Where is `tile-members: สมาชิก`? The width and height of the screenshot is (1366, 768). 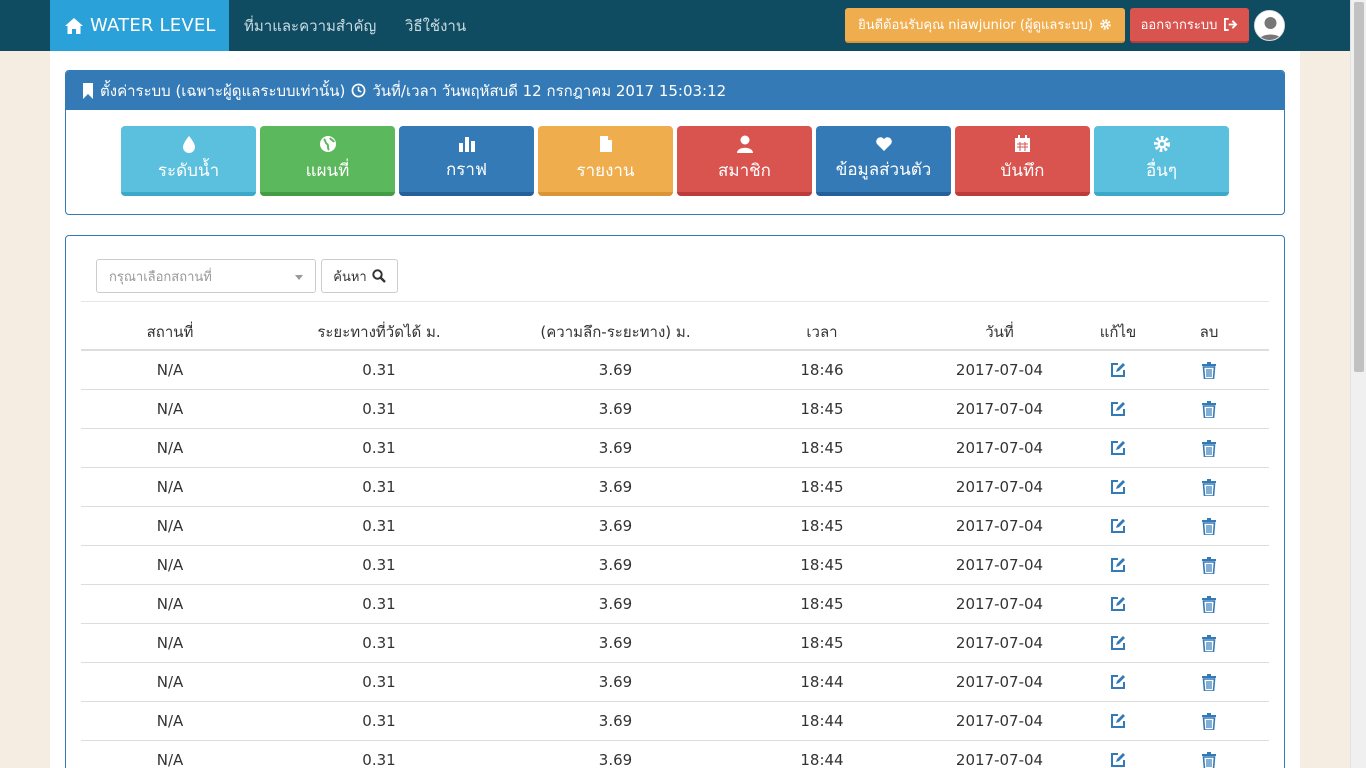 tile-members: สมาชิก is located at coordinates (744, 161).